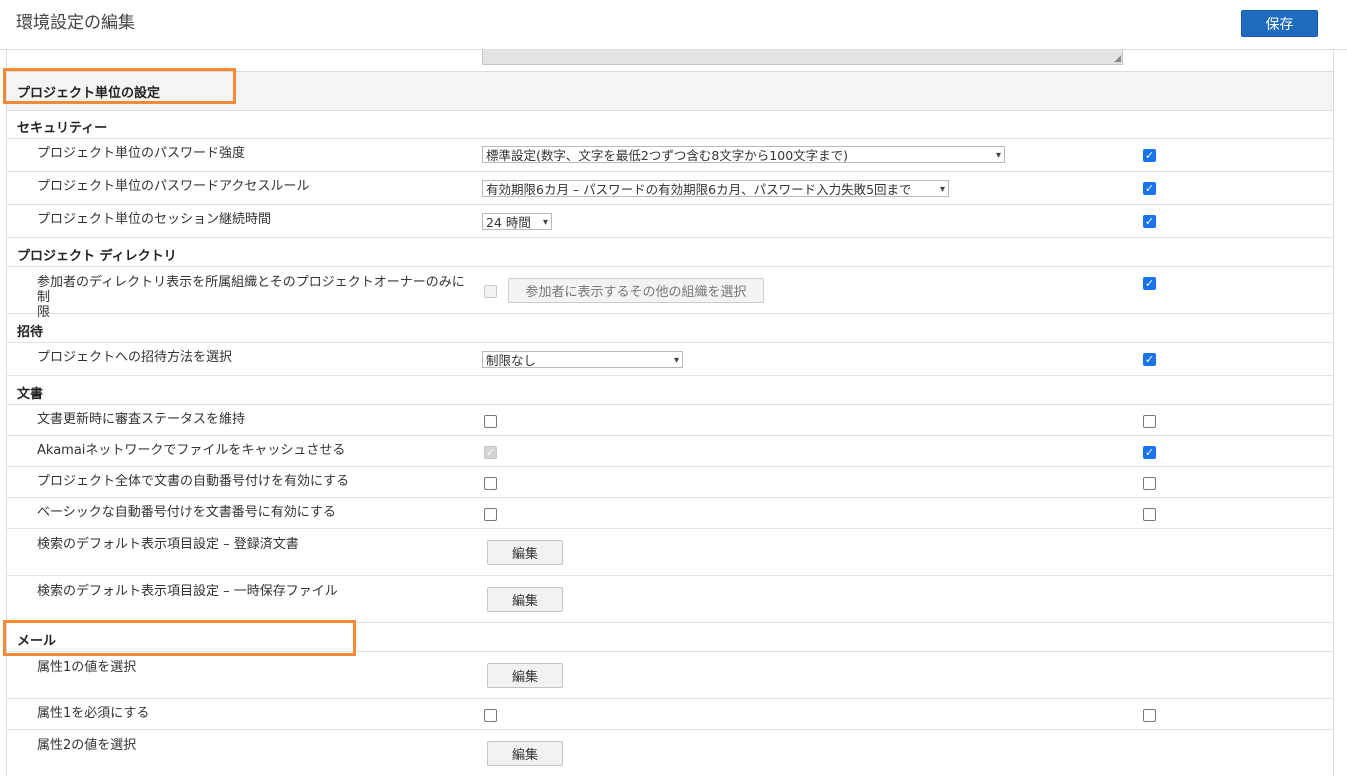 This screenshot has width=1347, height=776. Describe the element at coordinates (30, 394) in the screenshot. I see `group-label-documents: 文書` at that location.